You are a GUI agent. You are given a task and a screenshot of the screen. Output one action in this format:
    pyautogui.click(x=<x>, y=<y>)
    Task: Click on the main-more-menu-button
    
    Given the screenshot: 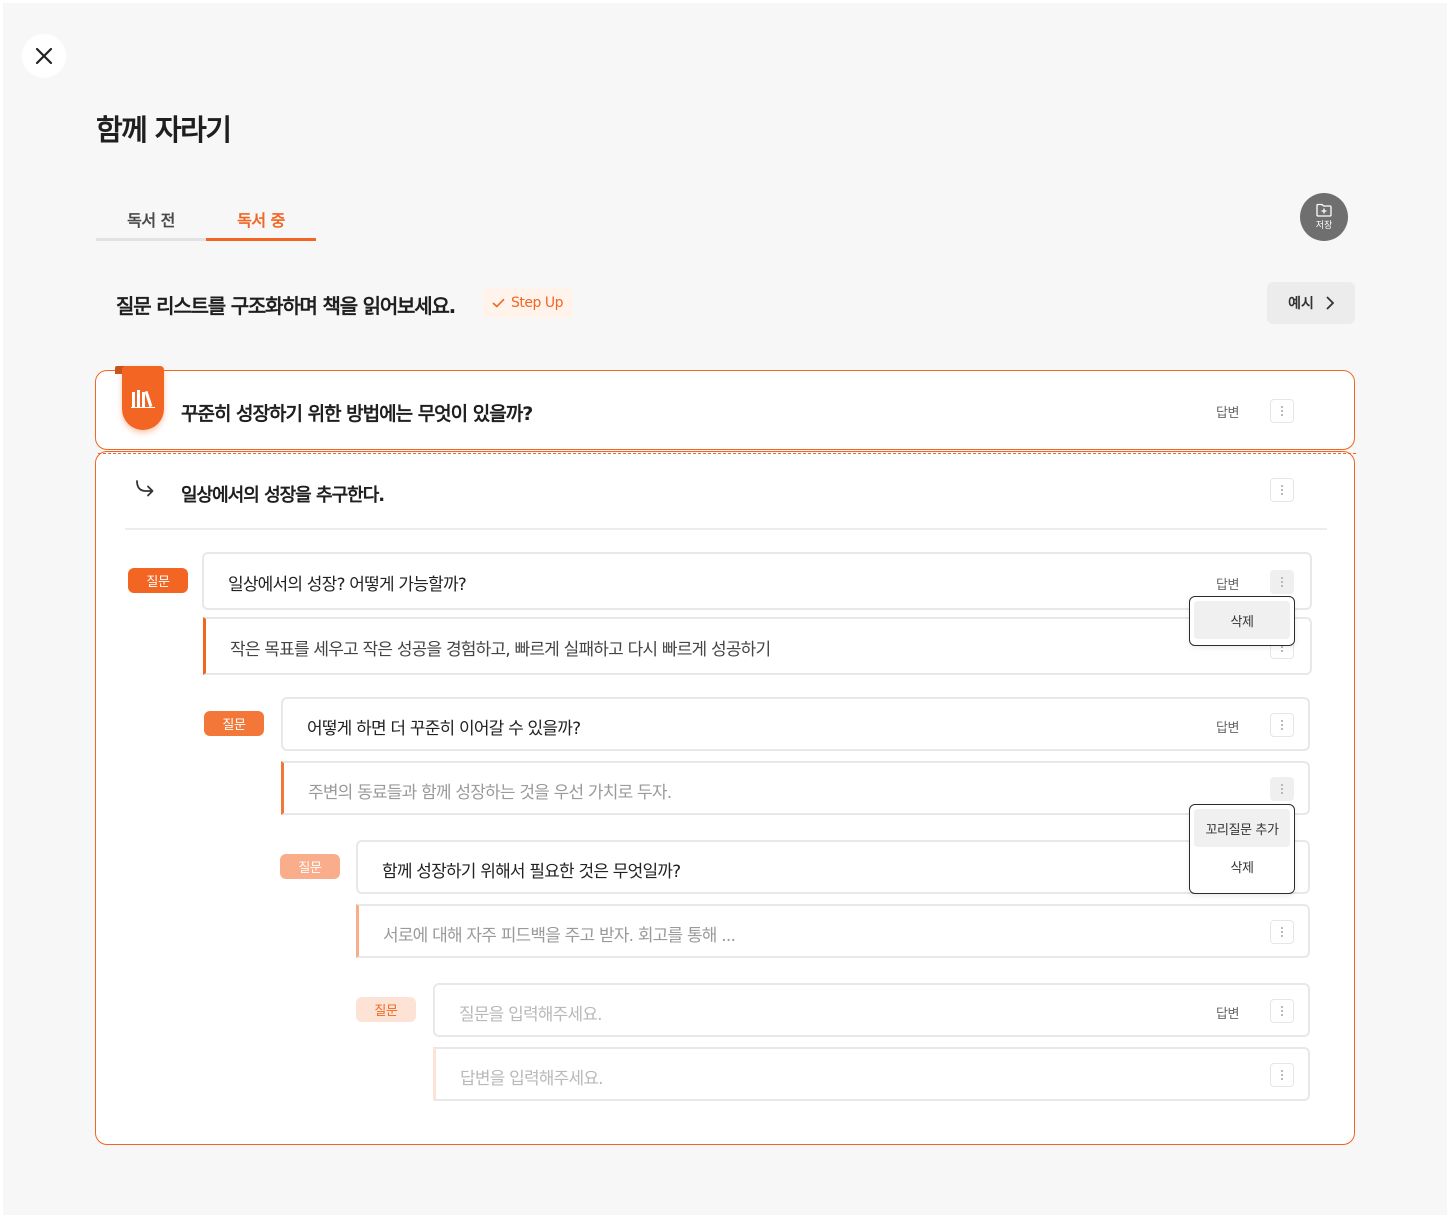 What is the action you would take?
    pyautogui.click(x=1282, y=411)
    